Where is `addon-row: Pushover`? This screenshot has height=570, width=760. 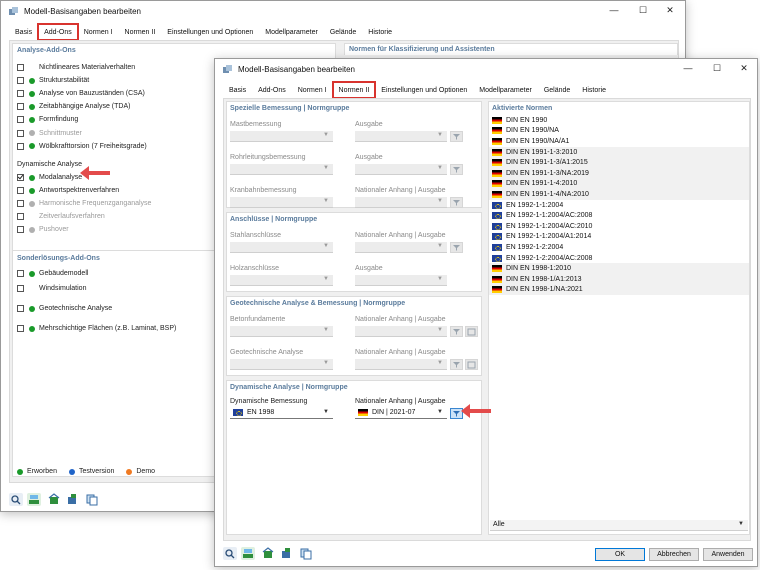 addon-row: Pushover is located at coordinates (43, 229).